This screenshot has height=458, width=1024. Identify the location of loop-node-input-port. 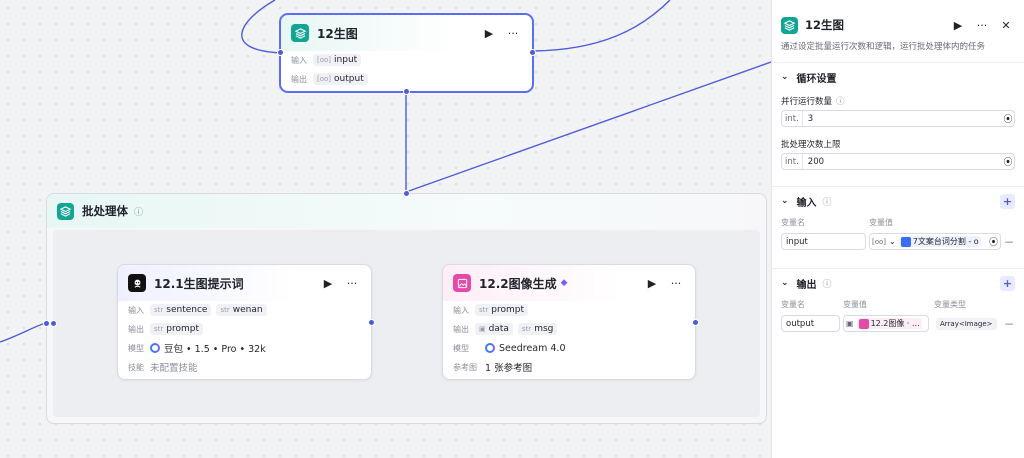
(280, 52).